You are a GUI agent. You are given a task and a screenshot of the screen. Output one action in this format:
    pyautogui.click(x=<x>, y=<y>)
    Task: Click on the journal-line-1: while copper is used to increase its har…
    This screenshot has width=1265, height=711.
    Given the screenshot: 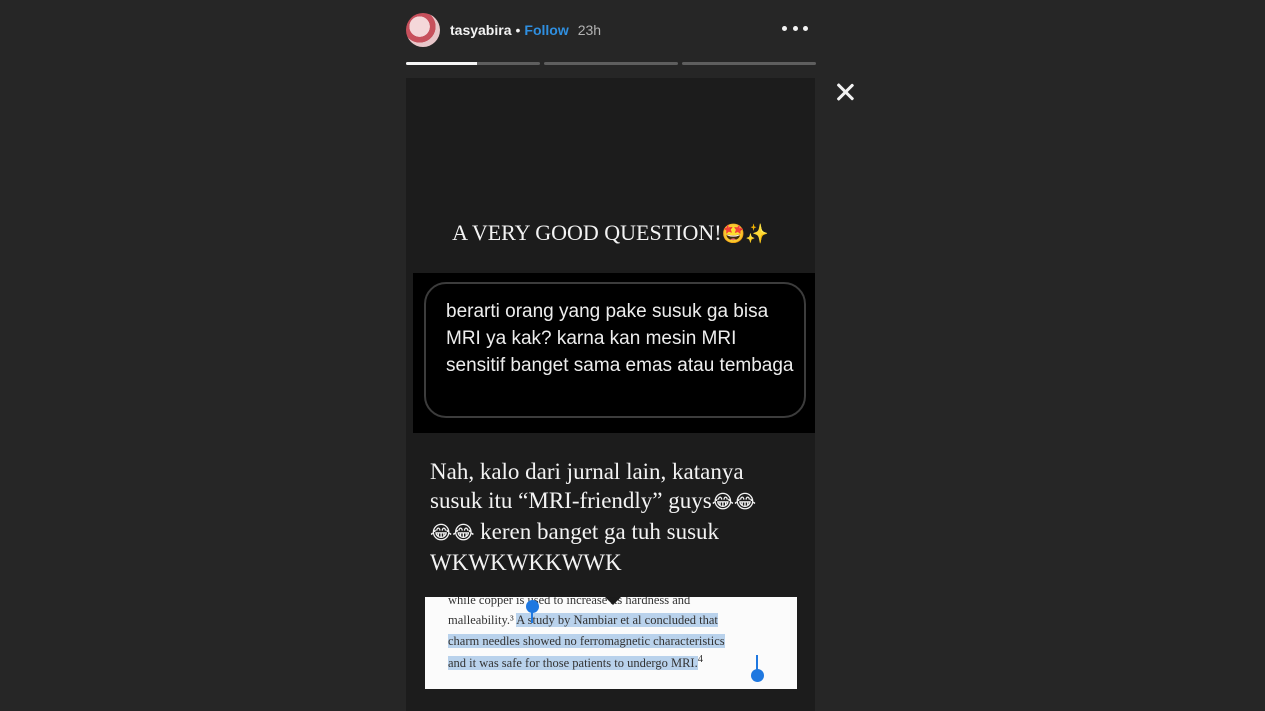 What is the action you would take?
    pyautogui.click(x=569, y=602)
    